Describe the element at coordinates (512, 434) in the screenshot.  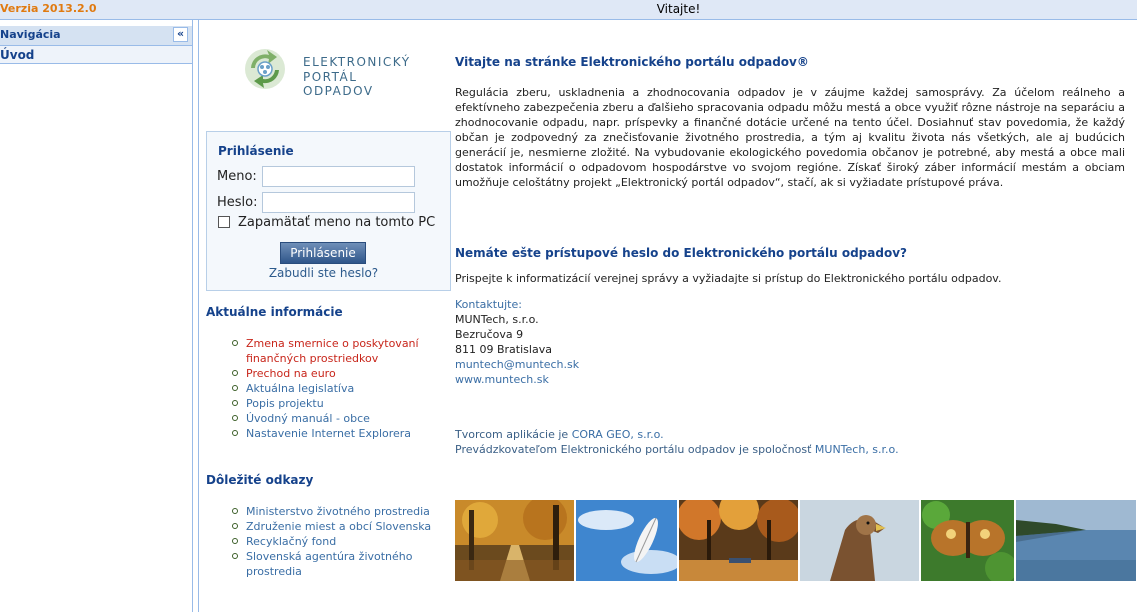
I see `author-prefix: Tvorcom aplikácie je` at that location.